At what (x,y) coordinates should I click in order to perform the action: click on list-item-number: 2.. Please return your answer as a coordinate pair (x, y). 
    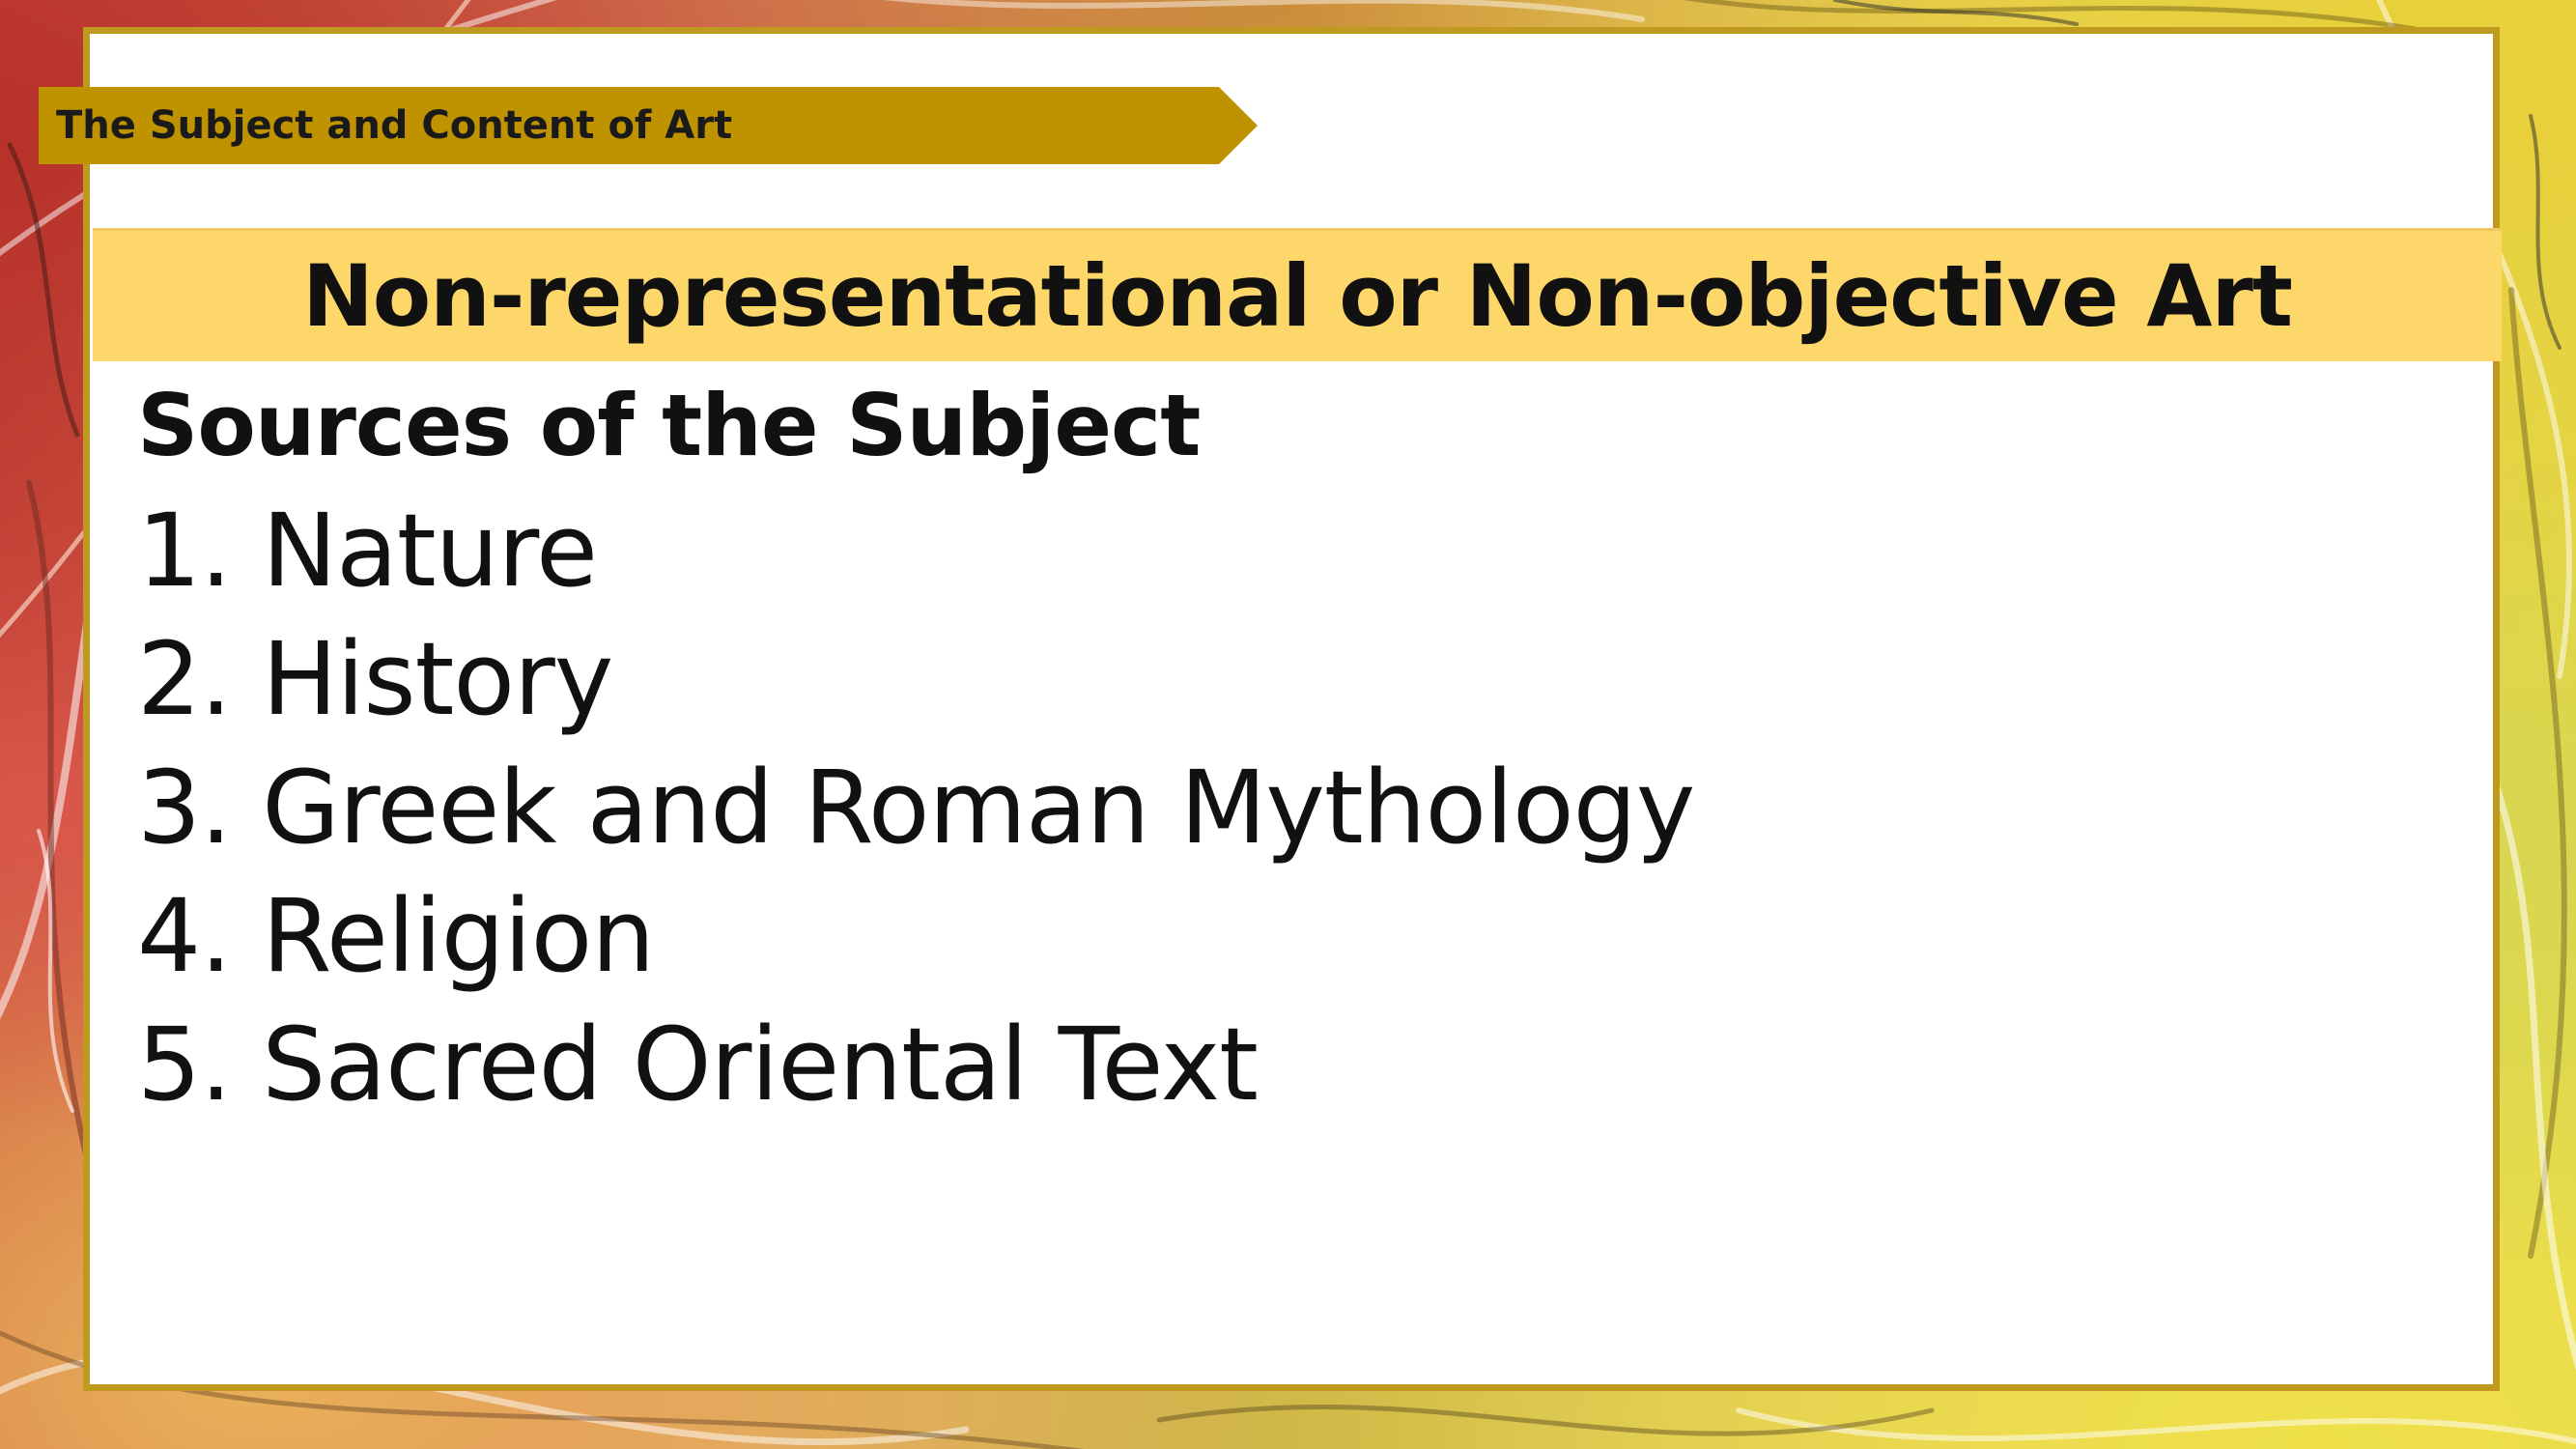
    Looking at the image, I should click on (184, 679).